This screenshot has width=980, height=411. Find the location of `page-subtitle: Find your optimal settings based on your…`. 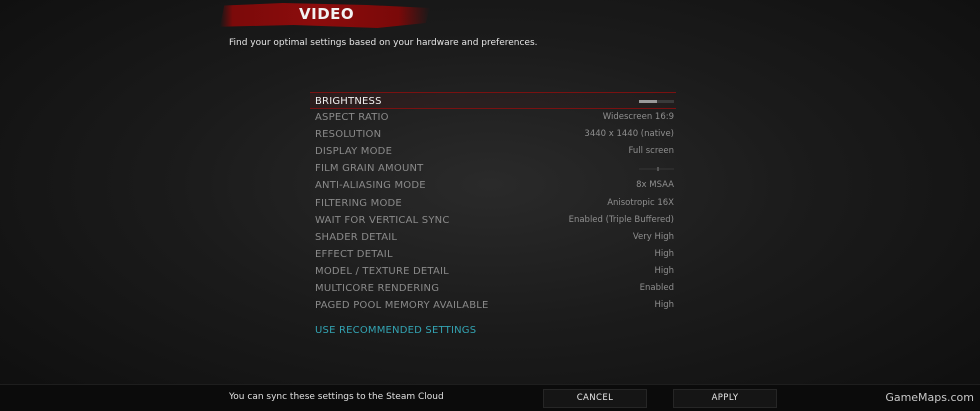

page-subtitle: Find your optimal settings based on your… is located at coordinates (383, 43).